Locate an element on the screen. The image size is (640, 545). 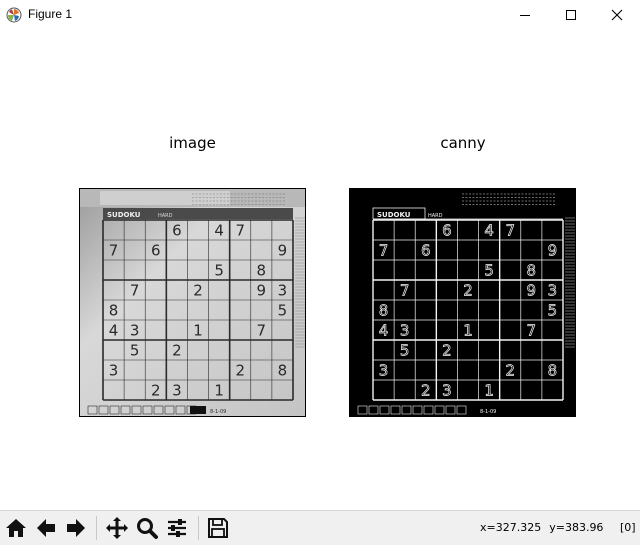
window-title-bar: Figure 1 is located at coordinates (320, 15).